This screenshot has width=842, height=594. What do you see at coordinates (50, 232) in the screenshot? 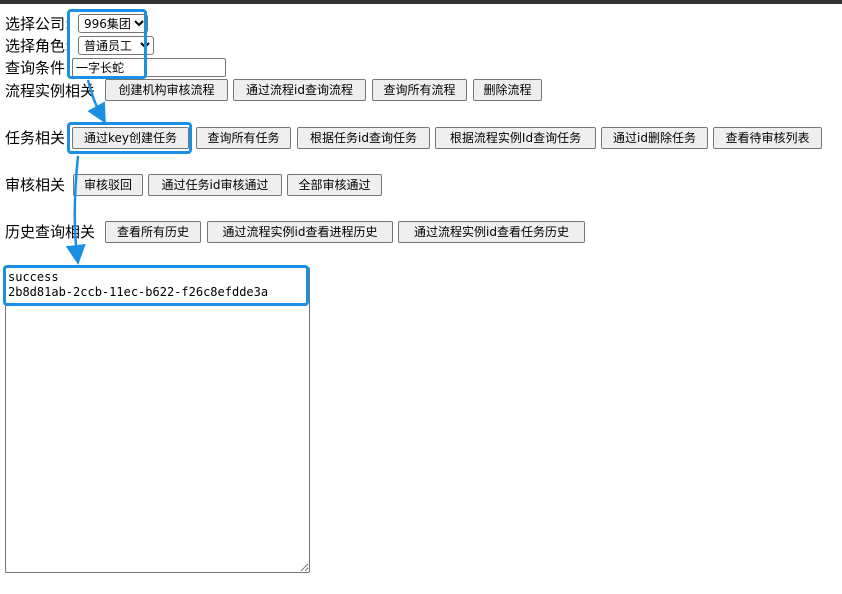
I see `history-section-label: 历史查询相关` at bounding box center [50, 232].